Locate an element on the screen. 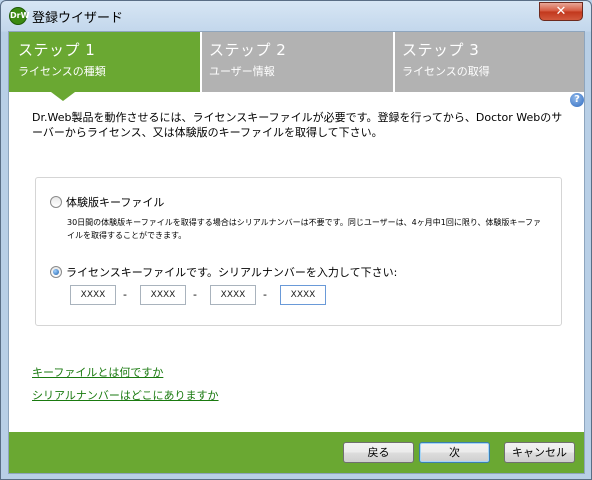 The height and width of the screenshot is (480, 592). step-2-title: ステップ 2 is located at coordinates (248, 50).